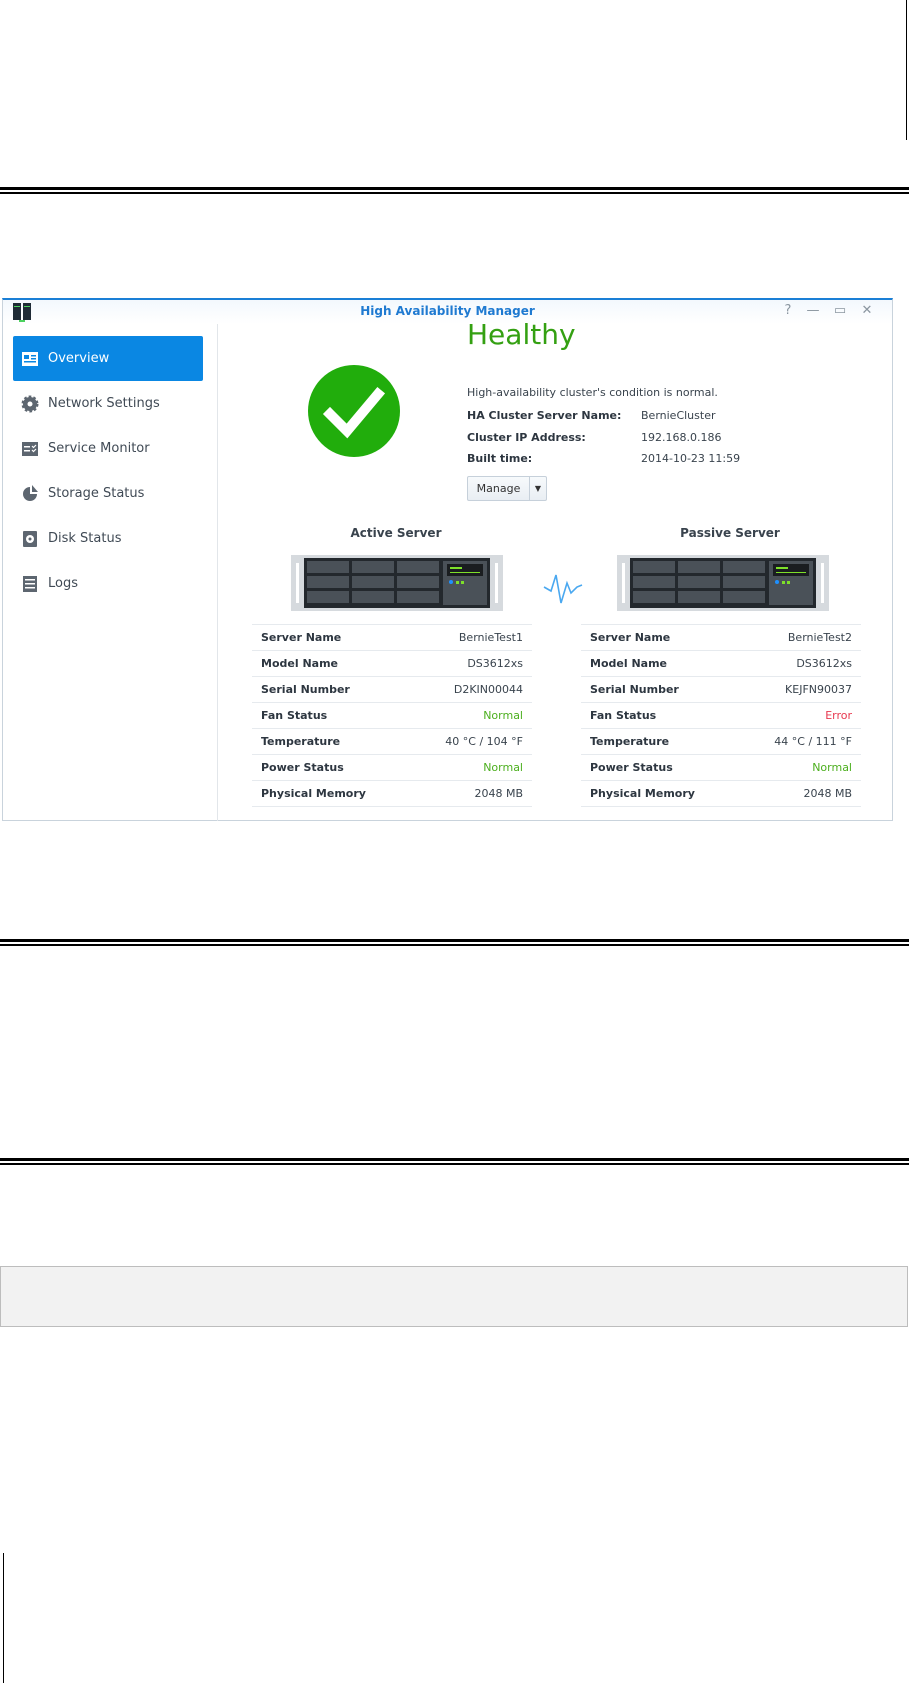  I want to click on sidebar-item-label: Service Monitor, so click(99, 448).